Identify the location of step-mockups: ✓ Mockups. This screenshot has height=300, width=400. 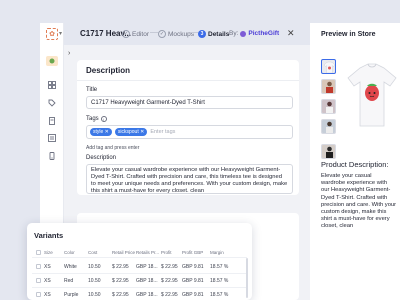
(176, 34).